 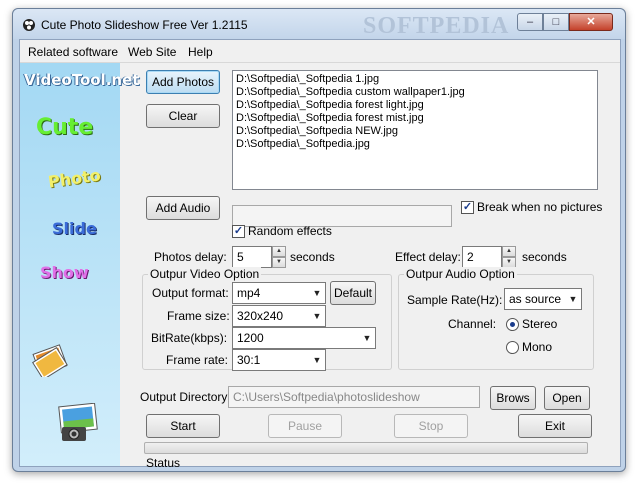 What do you see at coordinates (512, 347) in the screenshot?
I see `mono-radio` at bounding box center [512, 347].